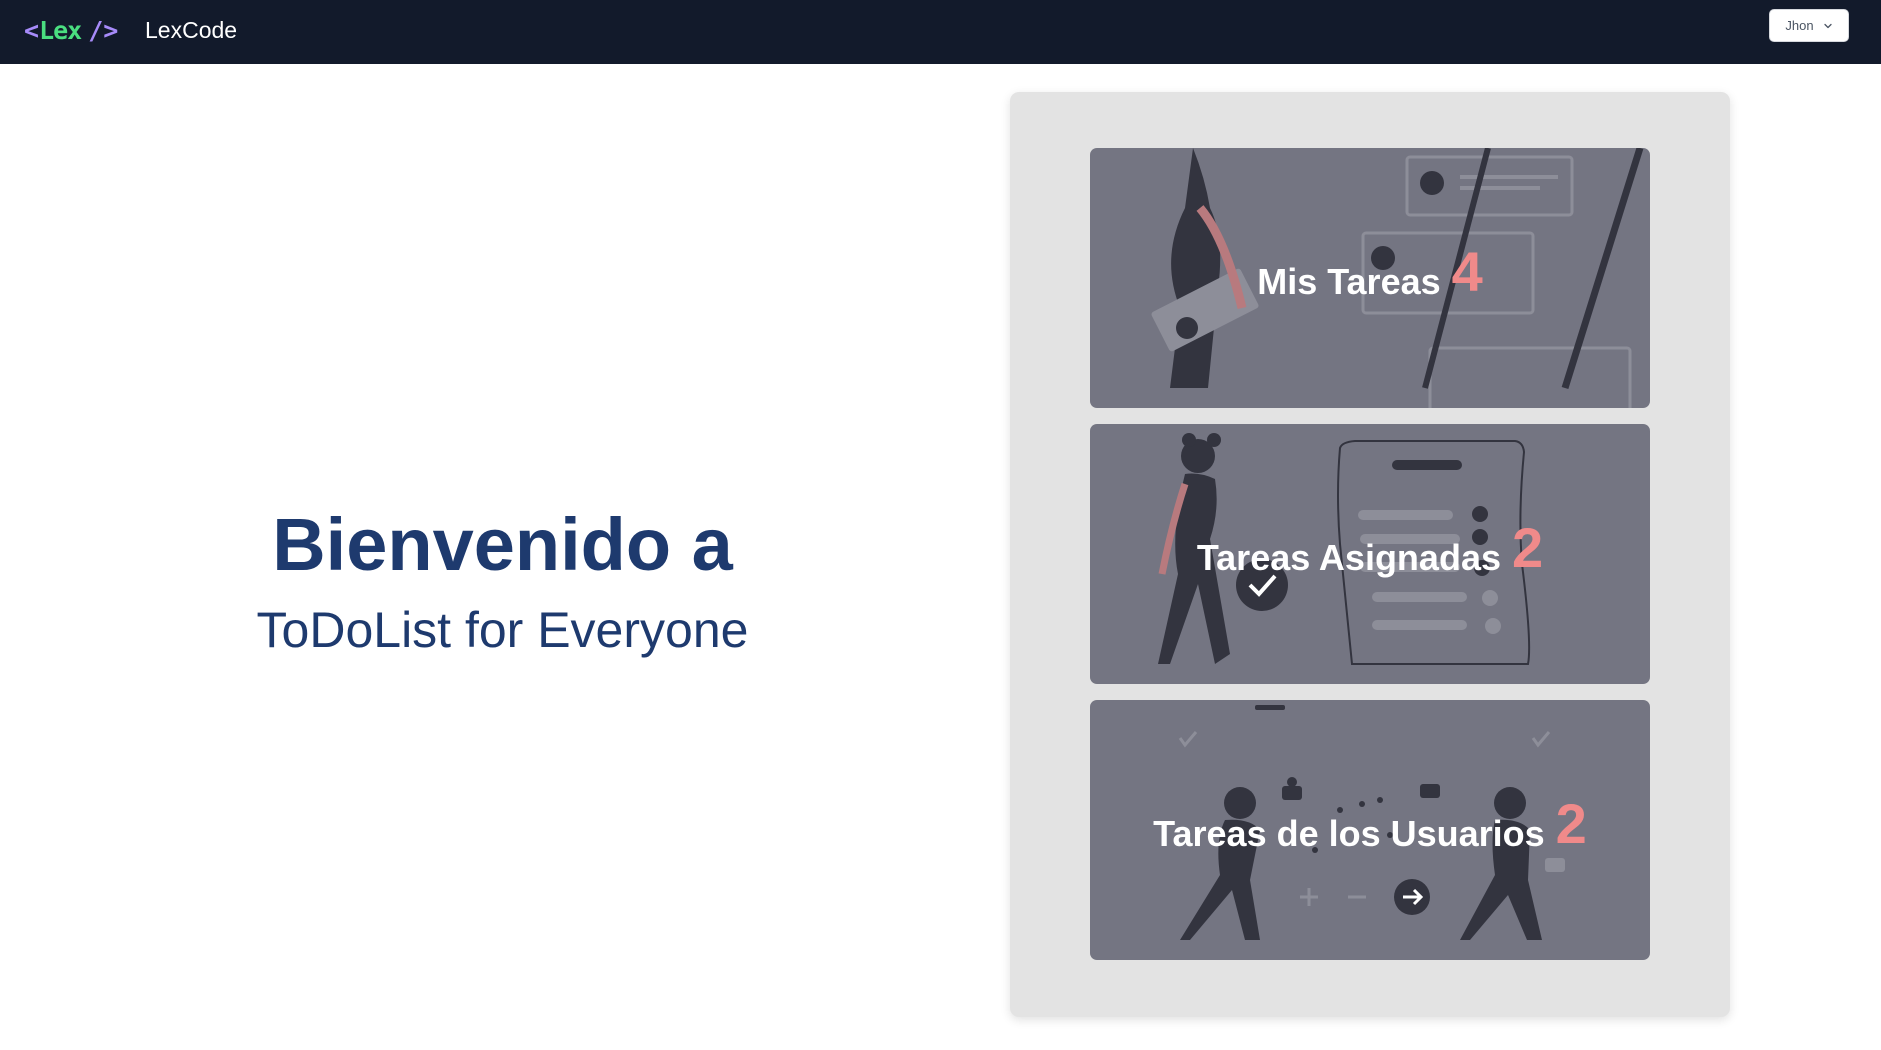 The image size is (1881, 1050). I want to click on welcome-subtitle: ToDoList for Everyone, so click(502, 630).